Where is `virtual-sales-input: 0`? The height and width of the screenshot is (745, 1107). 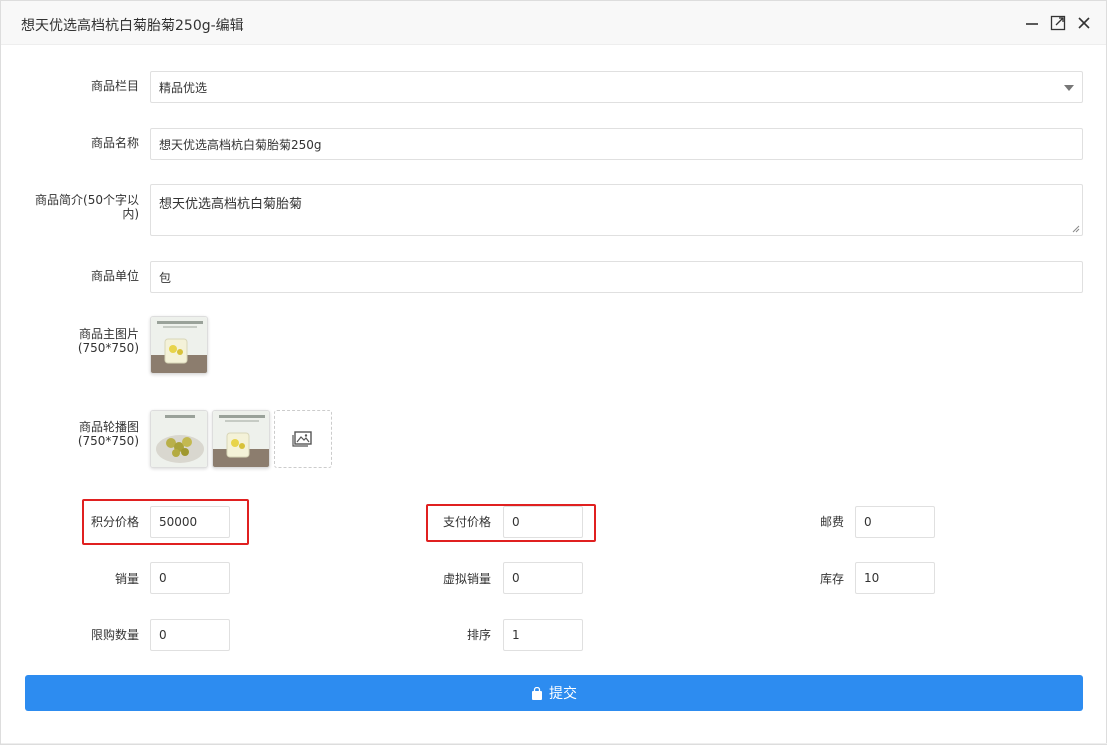
virtual-sales-input: 0 is located at coordinates (543, 578).